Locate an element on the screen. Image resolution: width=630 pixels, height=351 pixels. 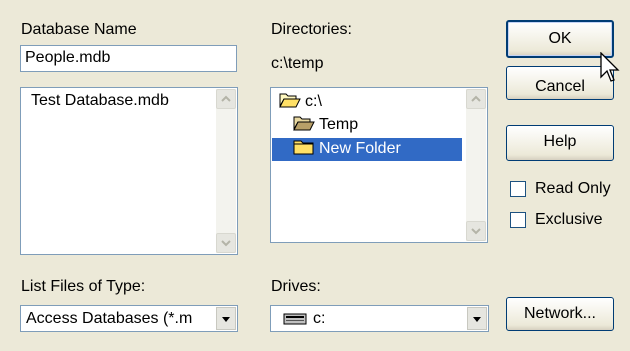
file-type-value: Access Databases (*.m is located at coordinates (109, 318).